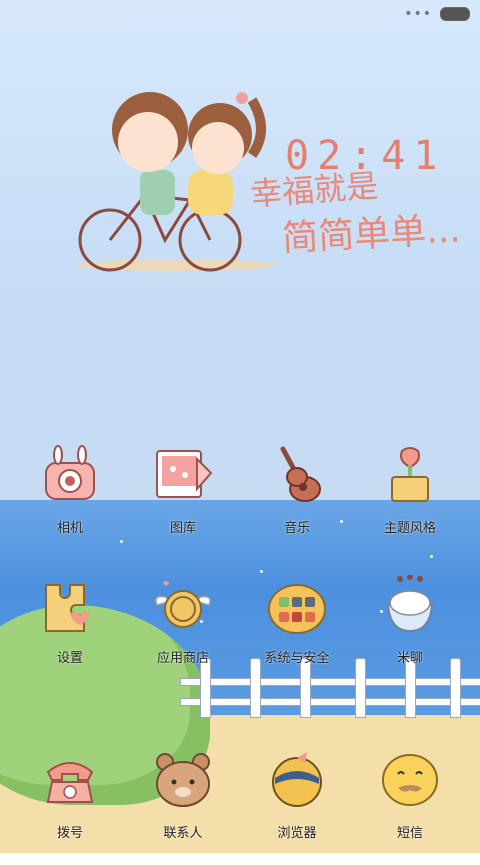 The image size is (480, 865). I want to click on app-store: 应用商店, so click(183, 632).